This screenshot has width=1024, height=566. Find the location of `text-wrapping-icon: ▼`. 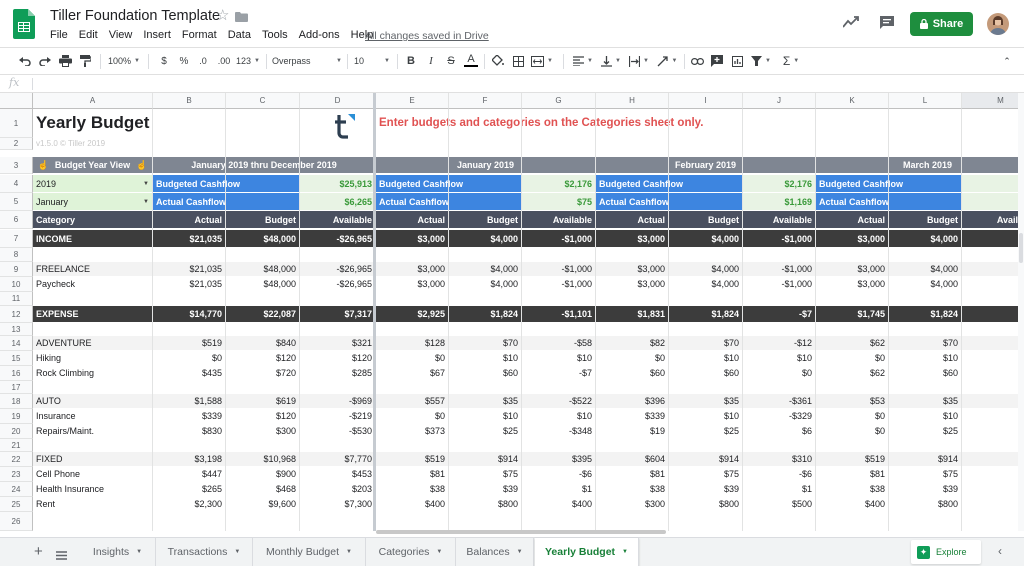

text-wrapping-icon: ▼ is located at coordinates (639, 61).